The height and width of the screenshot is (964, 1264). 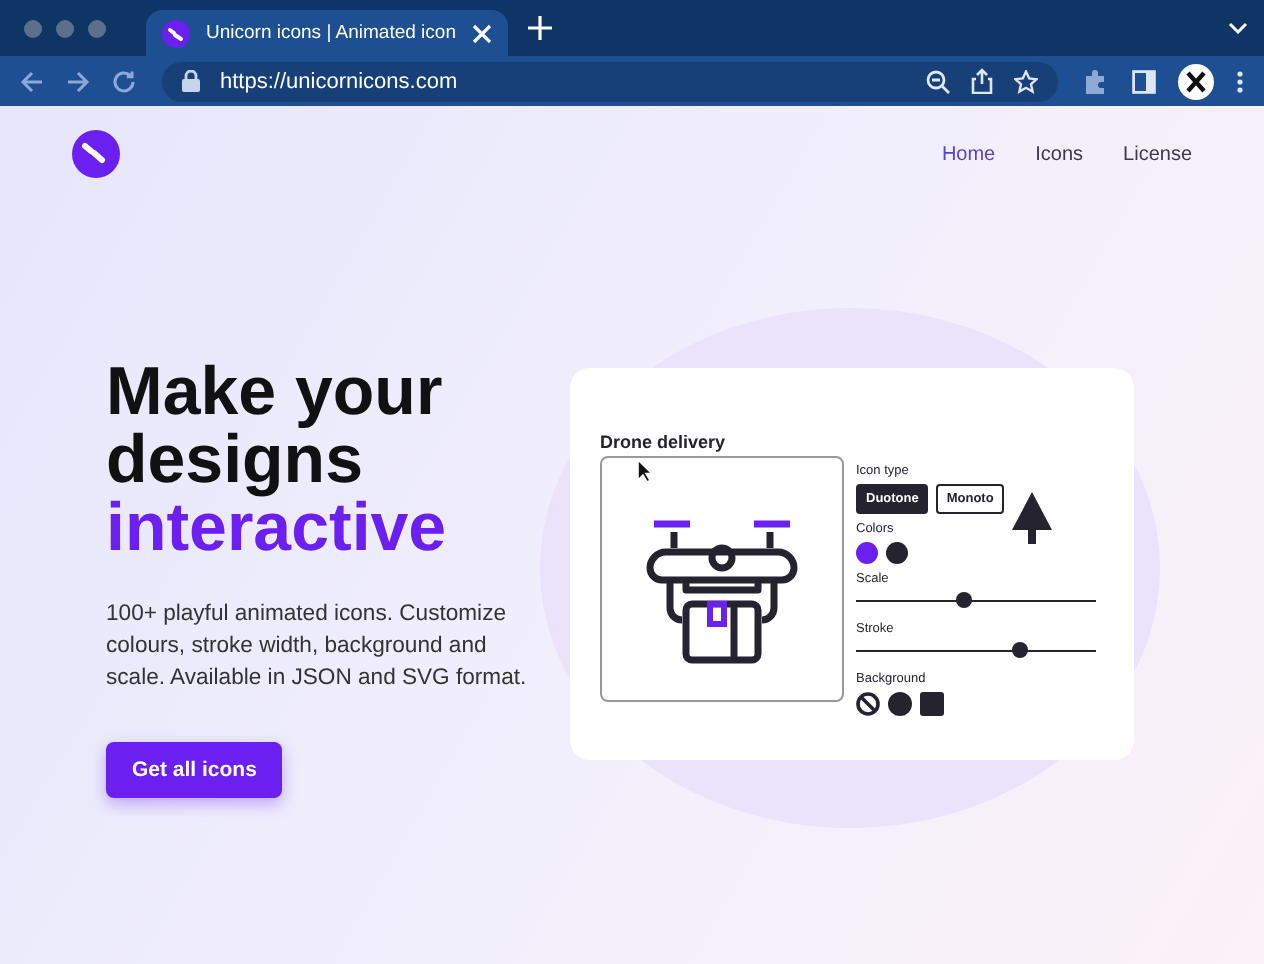 I want to click on nav-link: License, so click(x=1157, y=154).